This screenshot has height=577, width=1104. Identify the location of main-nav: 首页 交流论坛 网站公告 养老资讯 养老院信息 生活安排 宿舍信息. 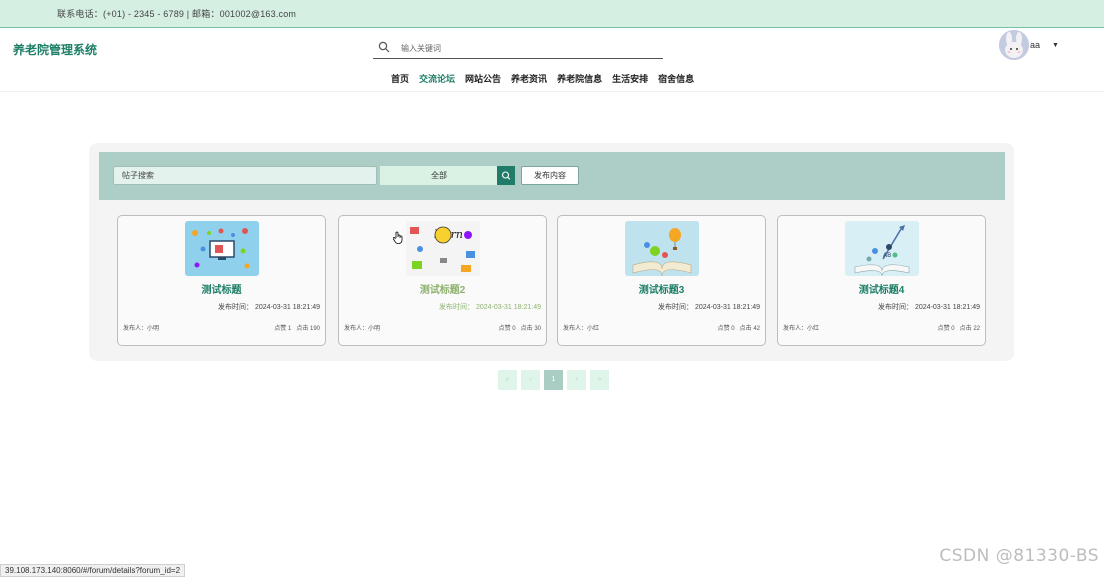
(542, 78).